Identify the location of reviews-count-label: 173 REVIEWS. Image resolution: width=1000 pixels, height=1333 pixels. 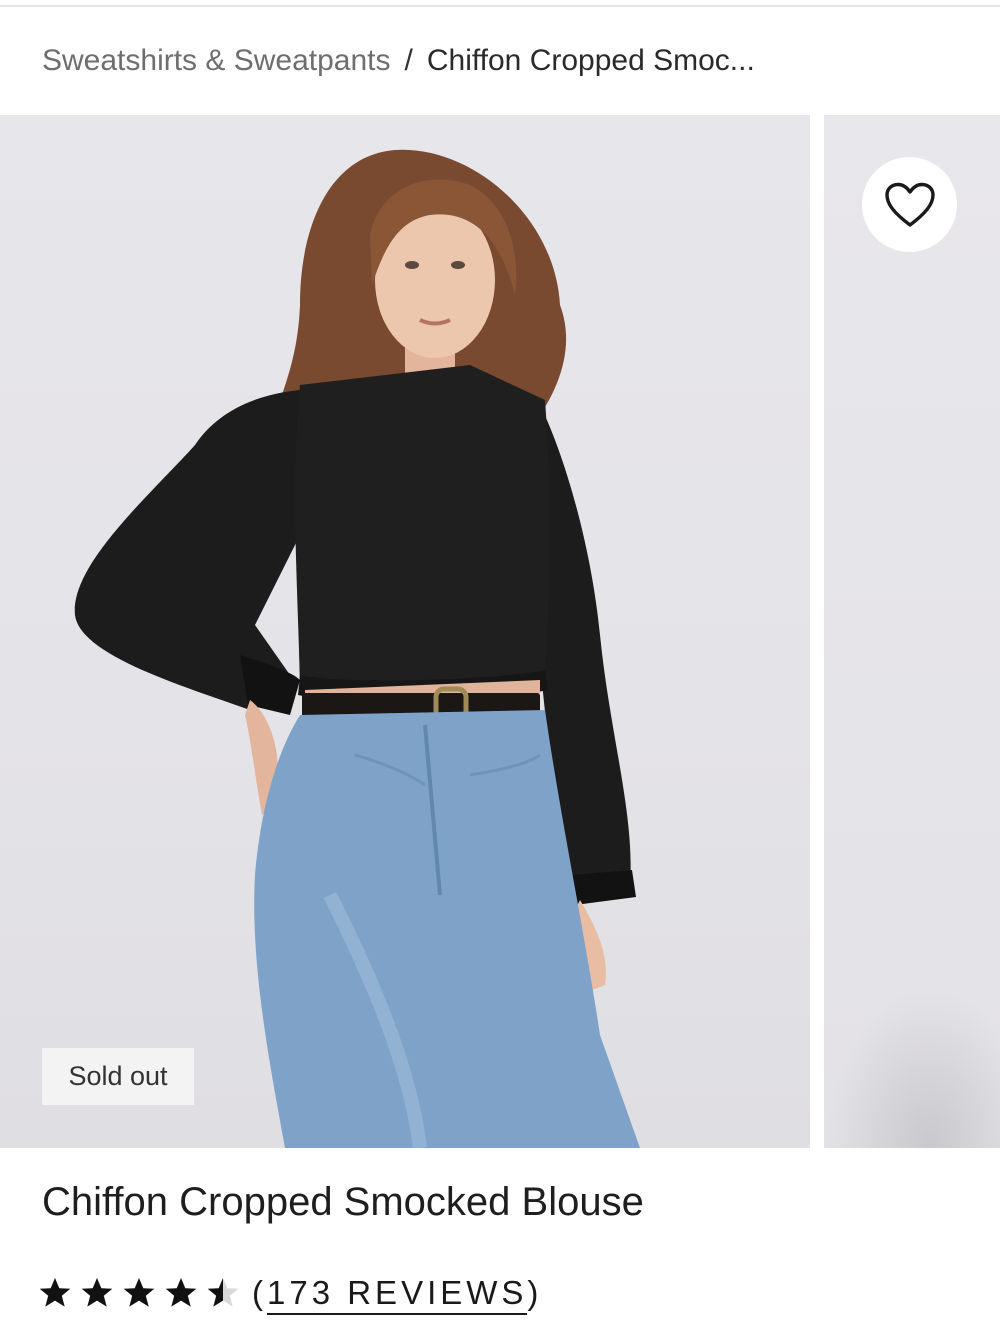
(397, 1294).